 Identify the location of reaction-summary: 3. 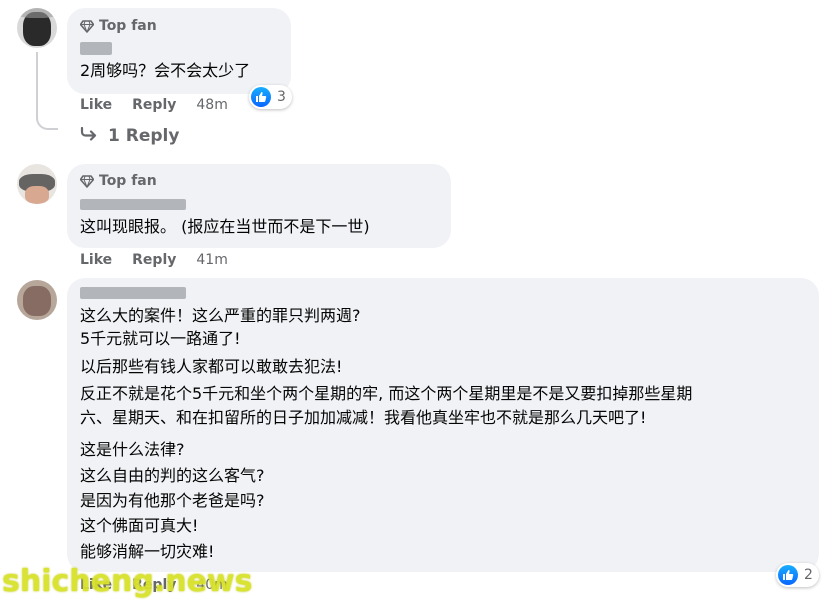
(270, 97).